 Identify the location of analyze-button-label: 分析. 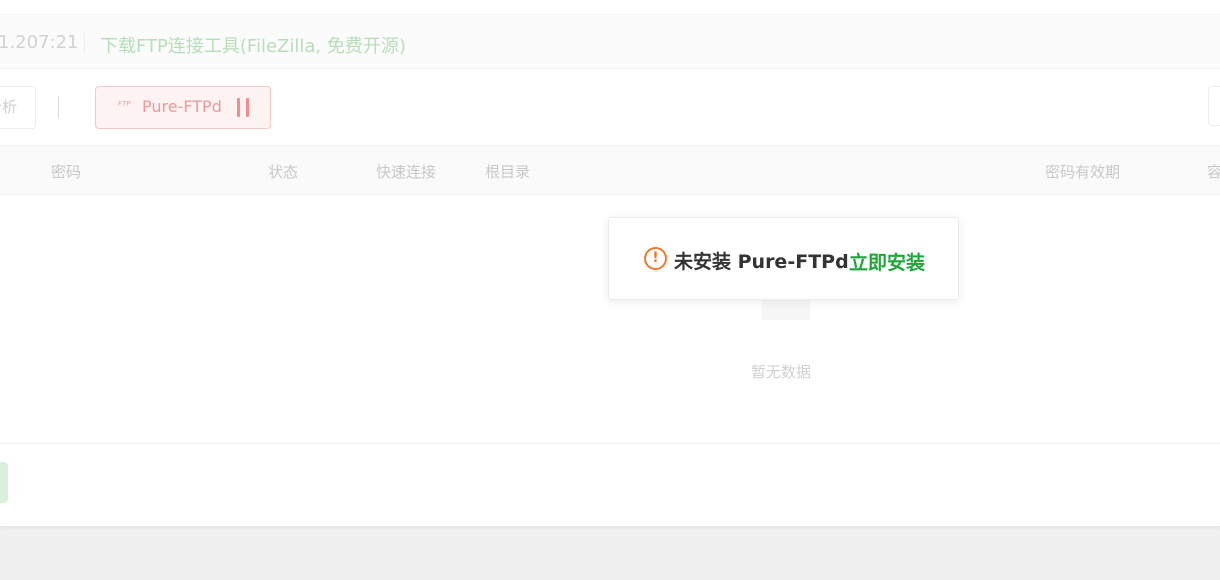
(8, 107).